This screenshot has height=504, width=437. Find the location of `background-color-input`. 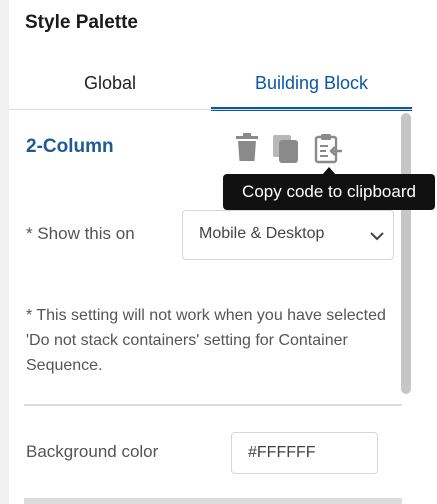

background-color-input is located at coordinates (304, 453).